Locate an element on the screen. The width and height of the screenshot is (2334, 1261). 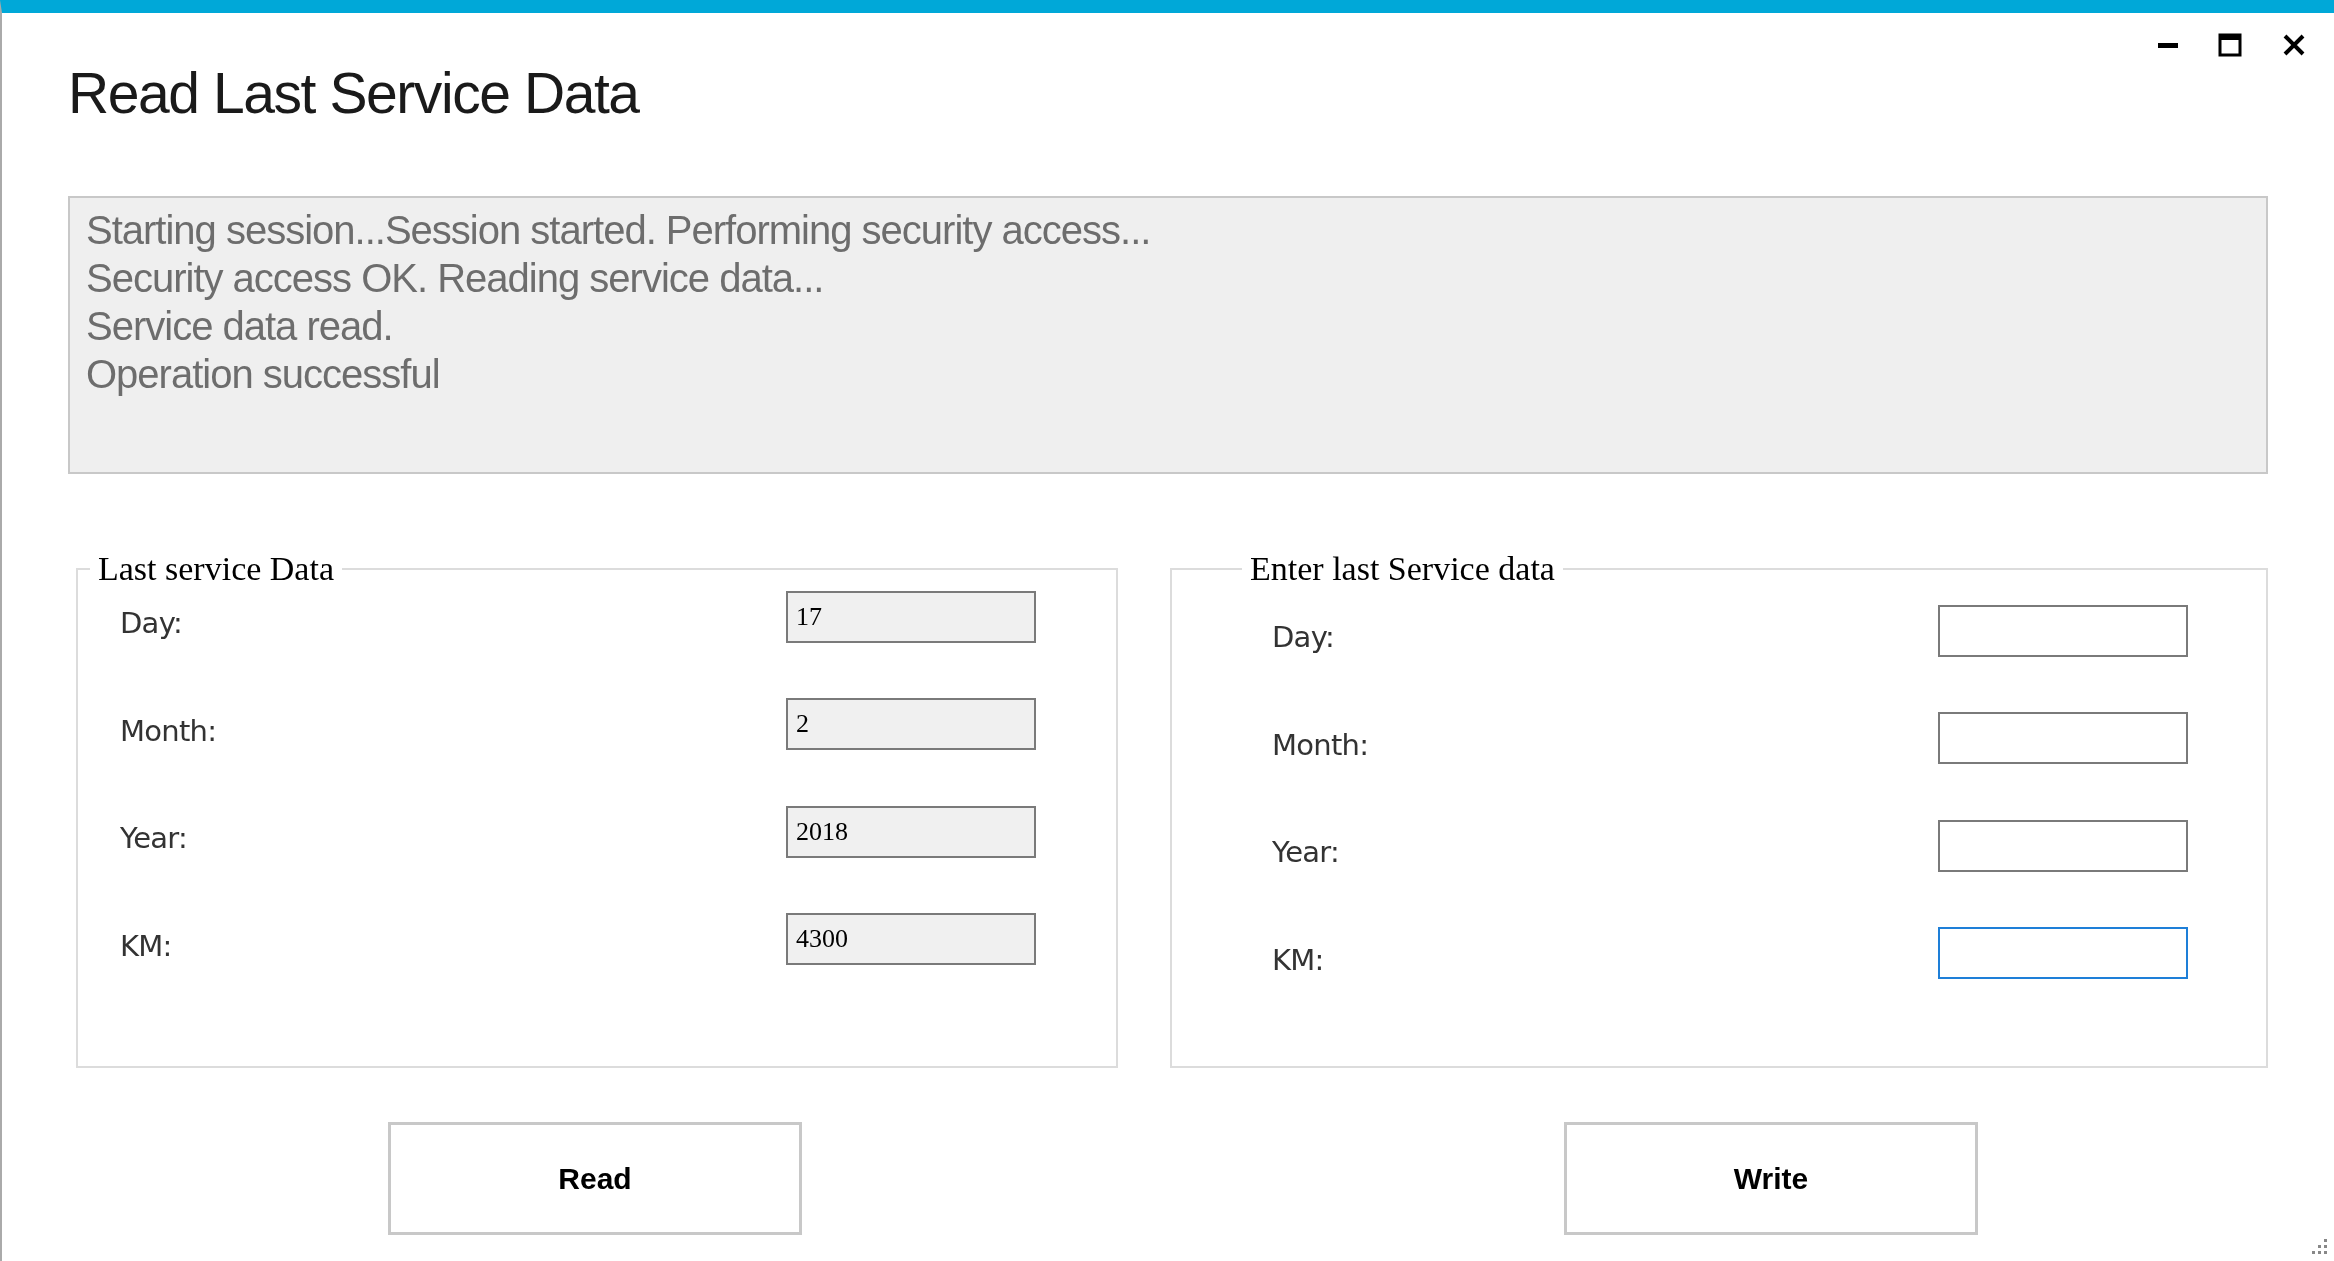
window-title: Read Last Service Data is located at coordinates (354, 93).